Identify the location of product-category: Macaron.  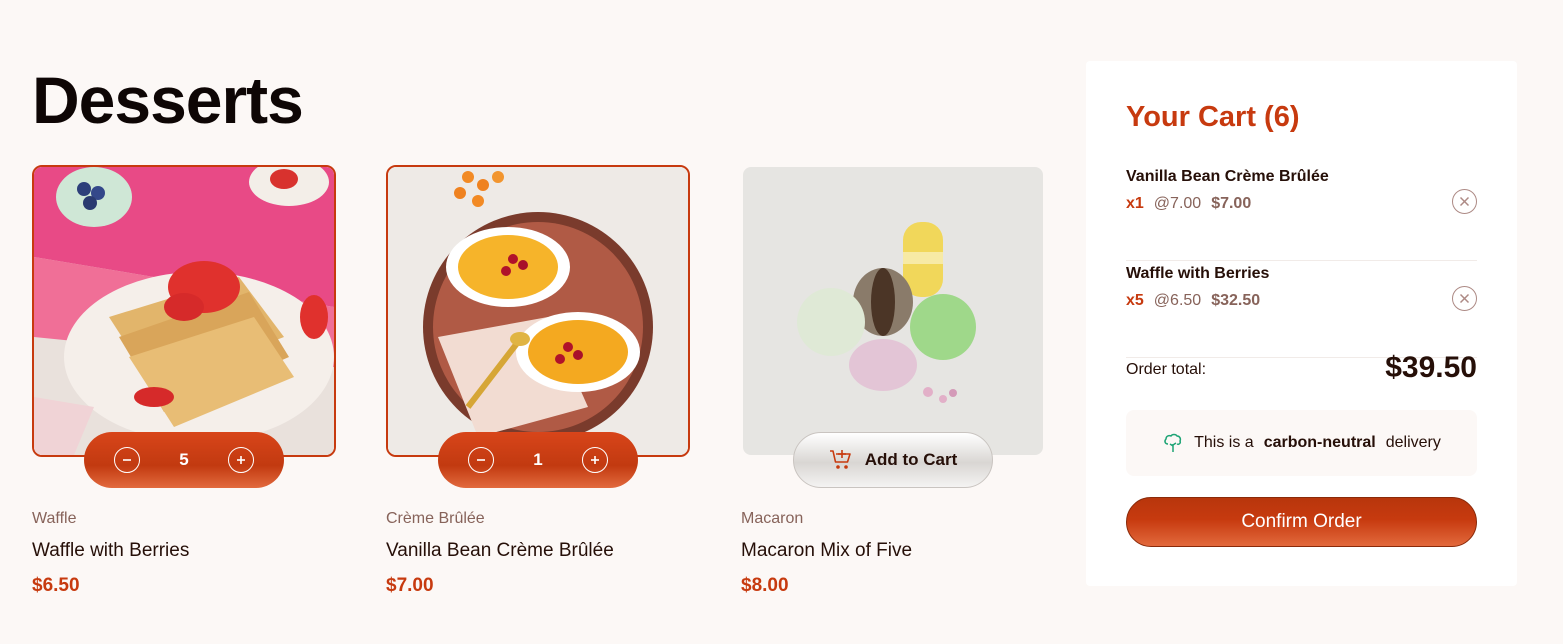
(772, 518).